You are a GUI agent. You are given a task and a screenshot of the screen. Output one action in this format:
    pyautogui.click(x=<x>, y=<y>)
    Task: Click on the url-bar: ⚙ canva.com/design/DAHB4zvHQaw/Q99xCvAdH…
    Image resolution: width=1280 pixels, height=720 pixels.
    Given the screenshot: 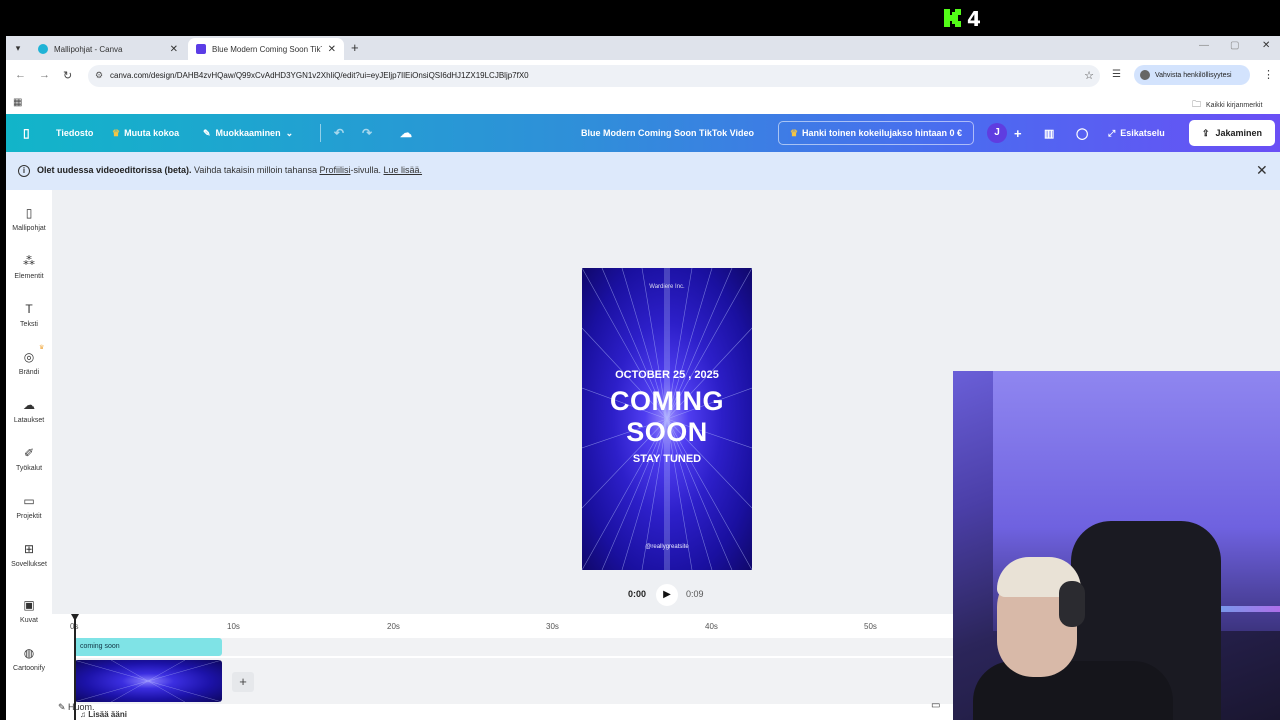 What is the action you would take?
    pyautogui.click(x=594, y=76)
    